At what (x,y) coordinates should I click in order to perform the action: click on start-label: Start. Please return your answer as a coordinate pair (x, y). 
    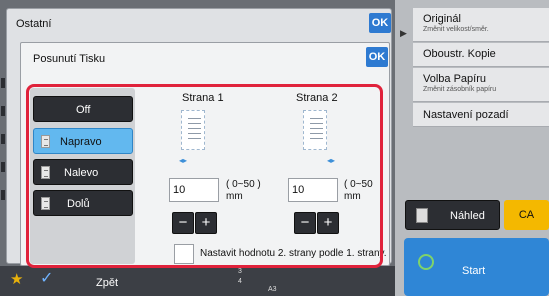
    Looking at the image, I should click on (474, 271).